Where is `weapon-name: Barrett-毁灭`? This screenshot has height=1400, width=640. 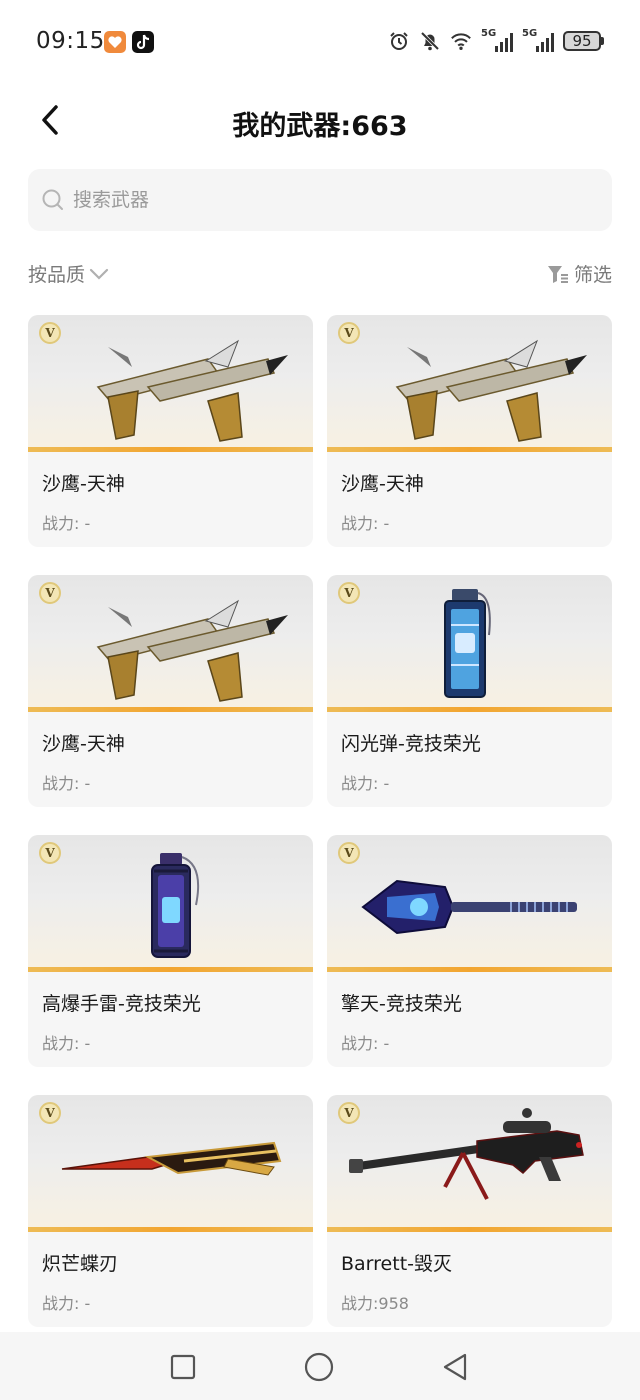
weapon-name: Barrett-毁灭 is located at coordinates (396, 1264).